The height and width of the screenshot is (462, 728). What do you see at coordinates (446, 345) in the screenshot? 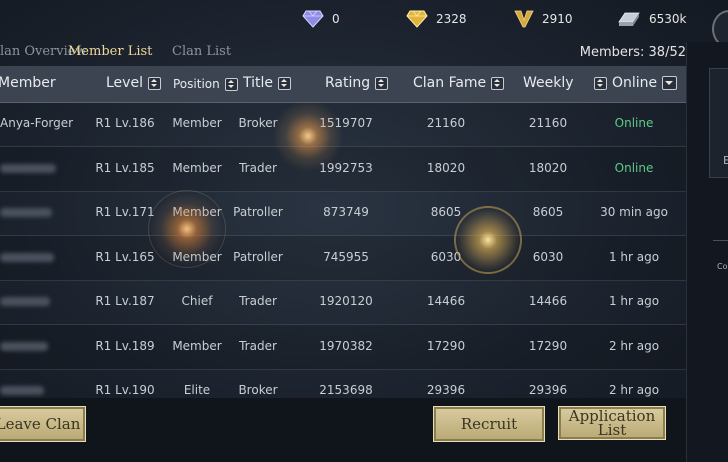
I see `cell-fame: 17290` at bounding box center [446, 345].